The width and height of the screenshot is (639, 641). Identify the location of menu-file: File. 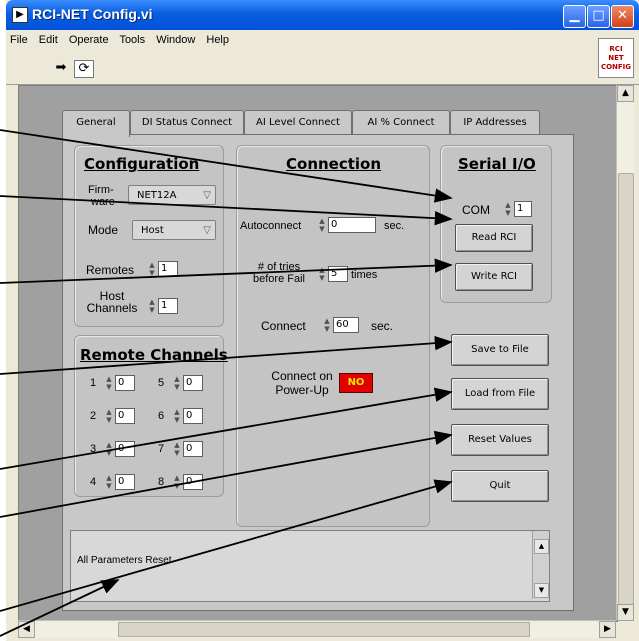
(19, 40).